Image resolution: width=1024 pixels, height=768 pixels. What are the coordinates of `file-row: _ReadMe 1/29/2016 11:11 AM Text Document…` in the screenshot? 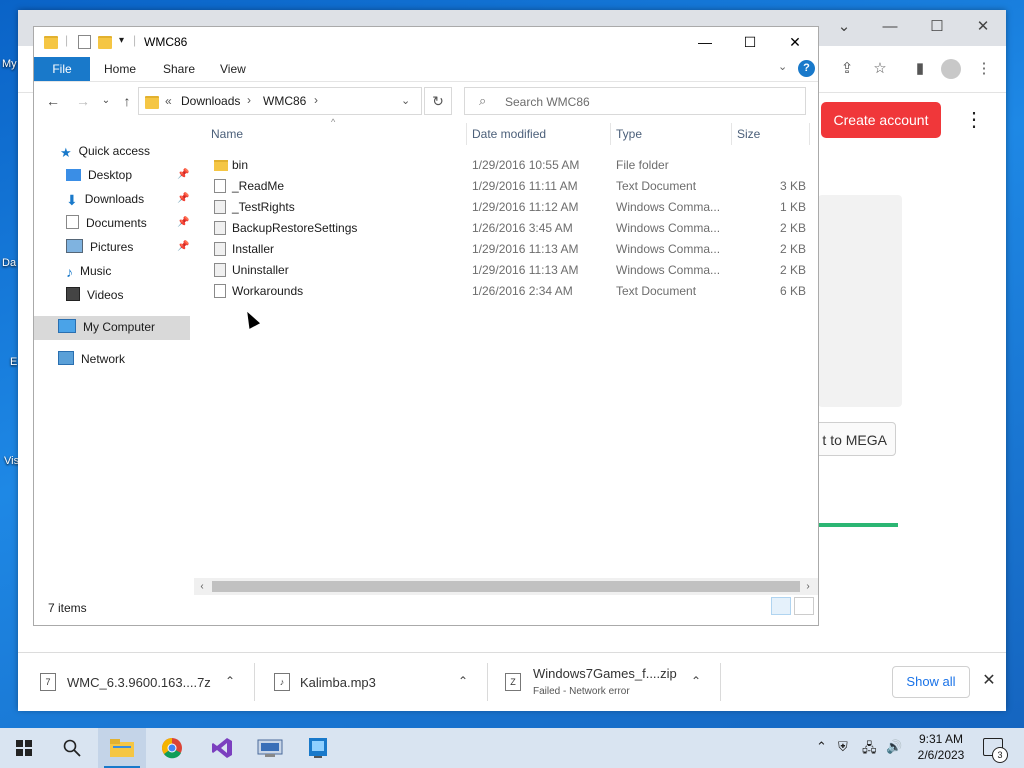 It's located at (502, 186).